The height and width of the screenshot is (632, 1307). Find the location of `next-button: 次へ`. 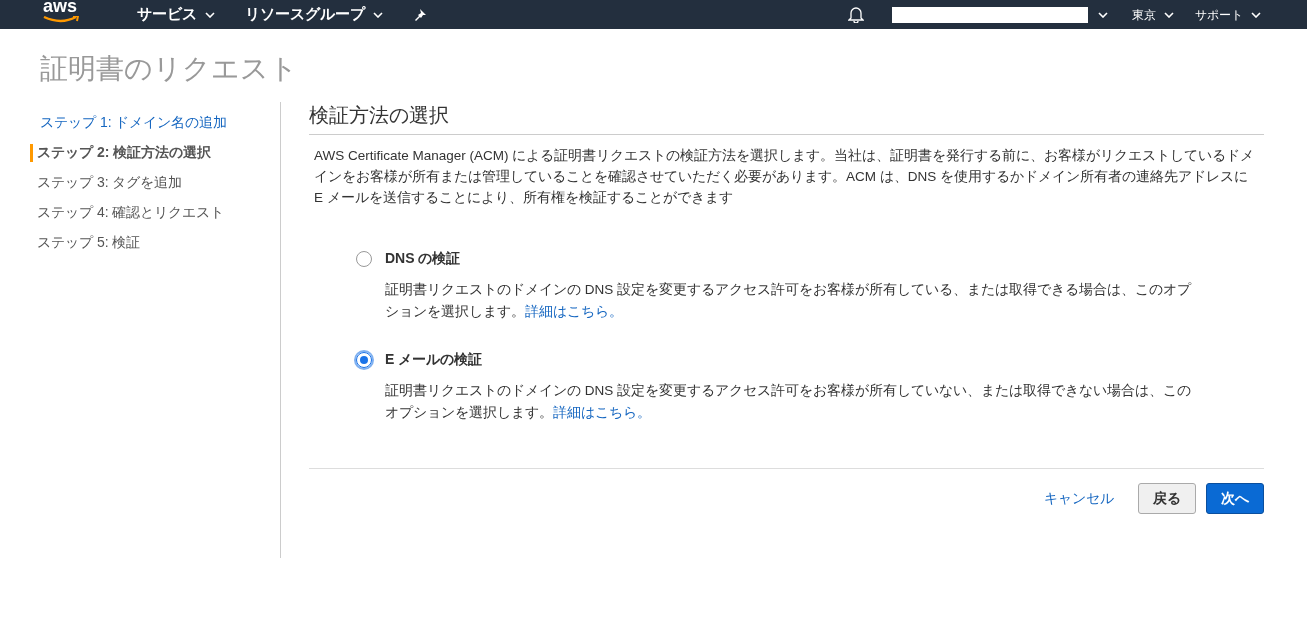

next-button: 次へ is located at coordinates (1235, 498).